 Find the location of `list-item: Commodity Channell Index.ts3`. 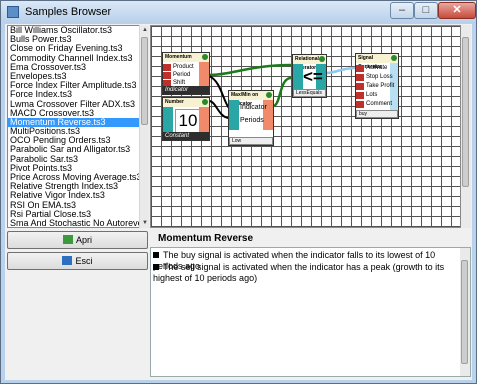

list-item: Commodity Channell Index.ts3 is located at coordinates (73, 58).